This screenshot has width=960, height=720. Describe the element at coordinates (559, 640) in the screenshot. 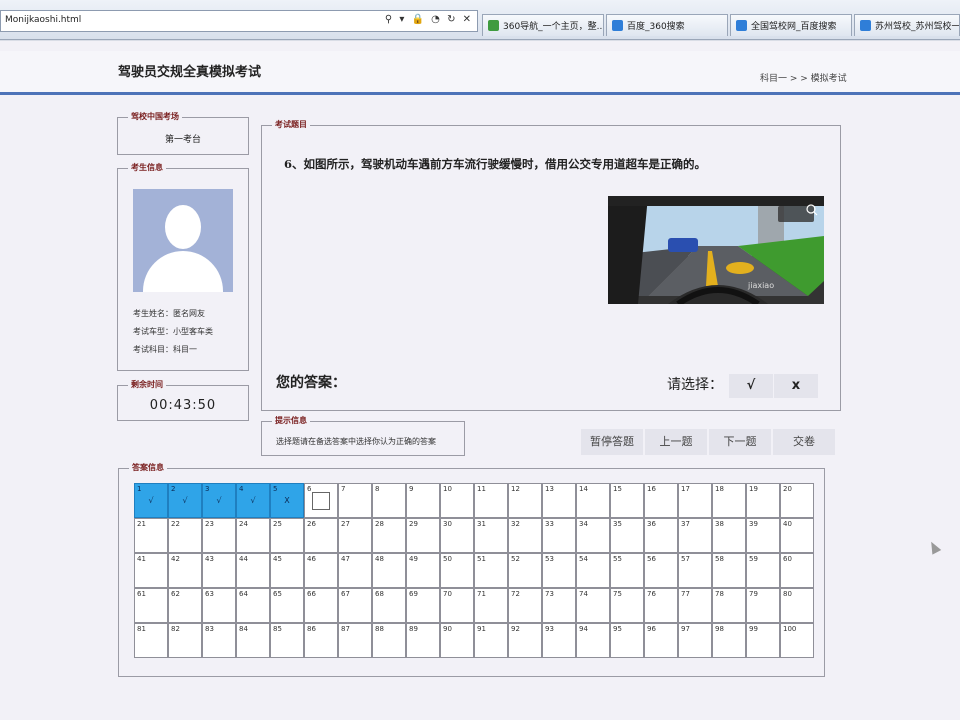

I see `answer-cell: 93` at that location.